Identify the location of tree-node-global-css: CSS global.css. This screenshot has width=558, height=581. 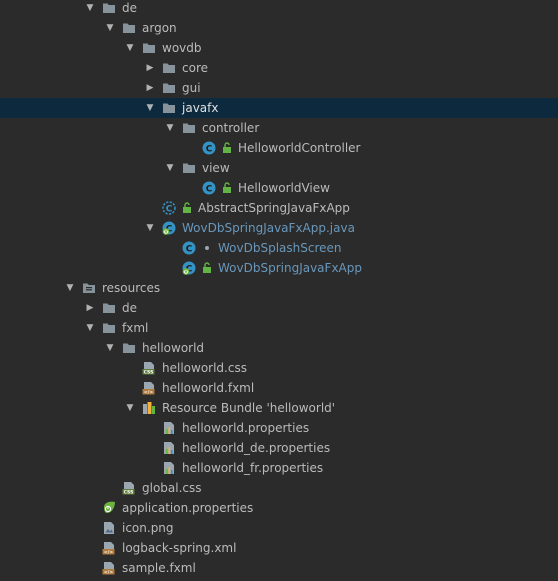
(279, 488).